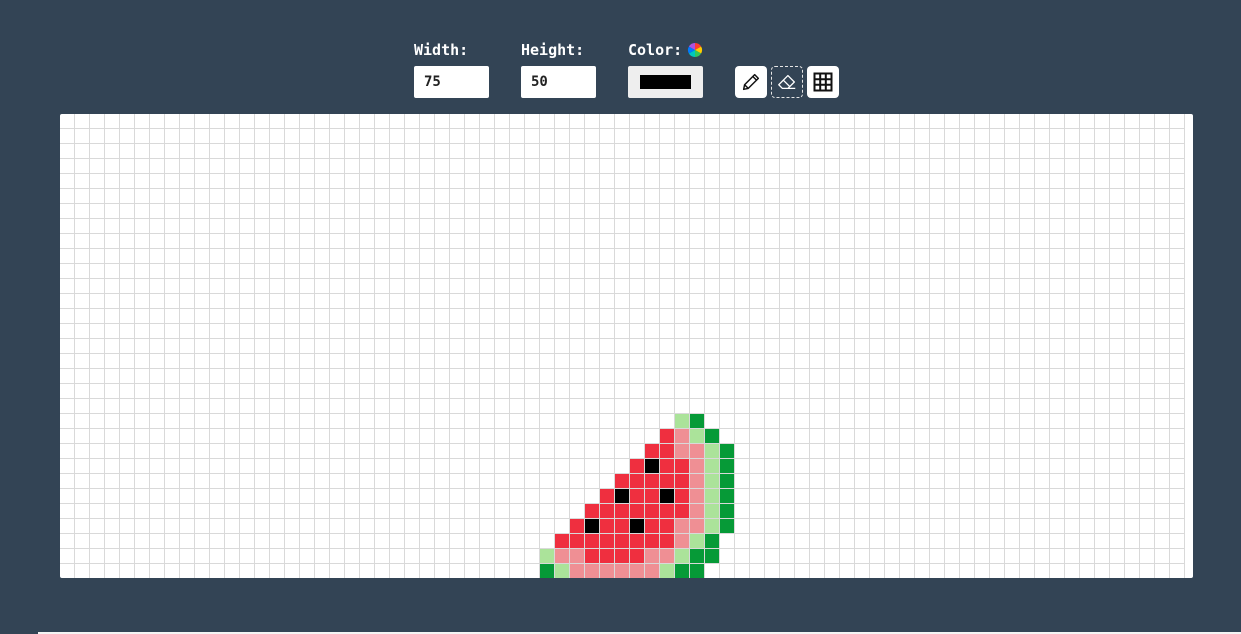 This screenshot has height=634, width=1241. Describe the element at coordinates (451, 82) in the screenshot. I see `width-input` at that location.